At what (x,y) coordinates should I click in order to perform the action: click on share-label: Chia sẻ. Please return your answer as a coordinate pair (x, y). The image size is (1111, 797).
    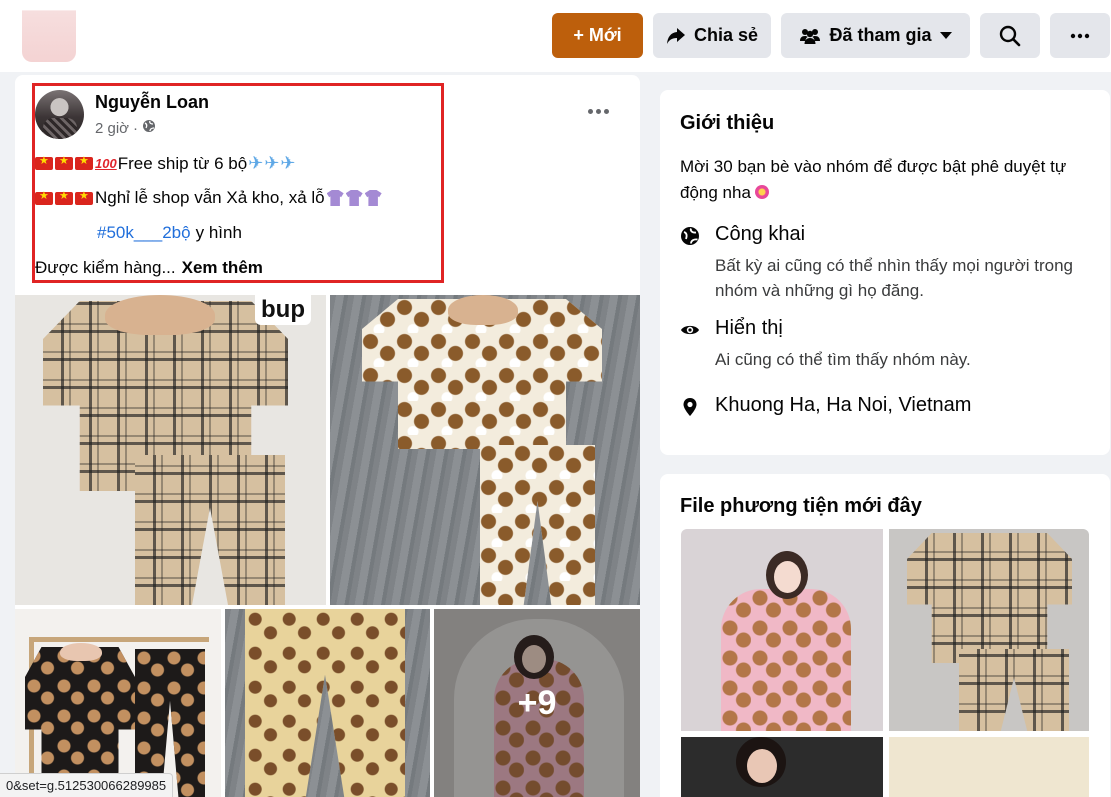
    Looking at the image, I should click on (726, 35).